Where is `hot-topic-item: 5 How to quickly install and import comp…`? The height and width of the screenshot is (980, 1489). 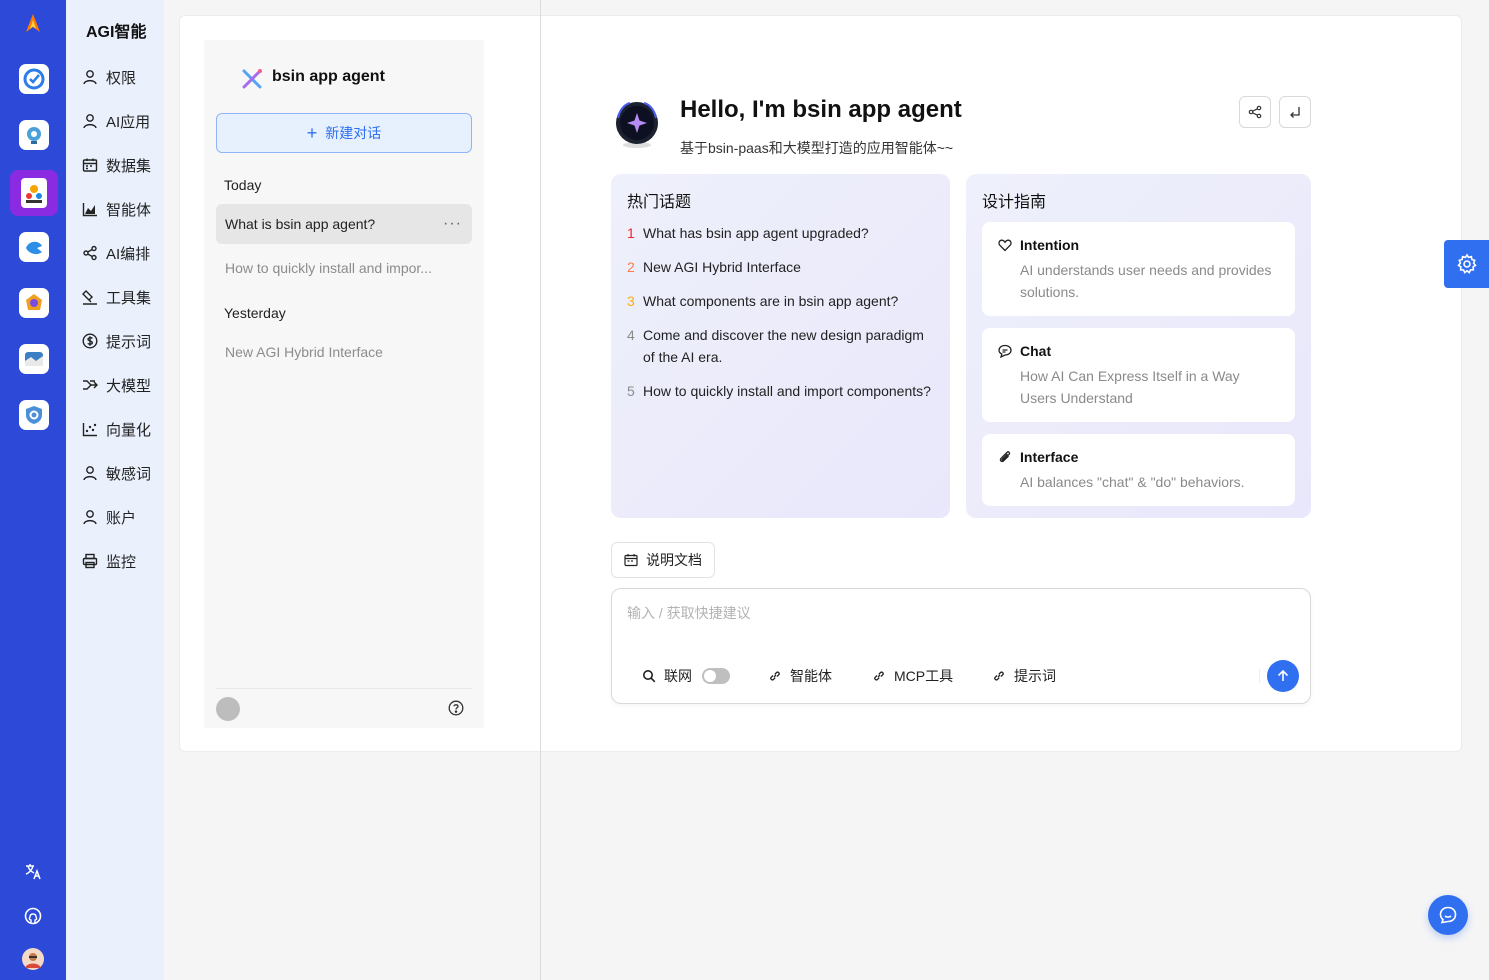
hot-topic-item: 5 How to quickly install and import comp… is located at coordinates (782, 391).